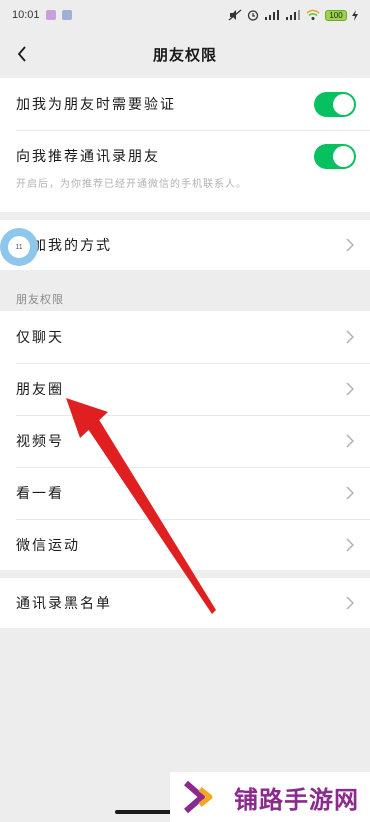 Image resolution: width=370 pixels, height=822 pixels. I want to click on verify-label: 加我为朋友时需要验证, so click(96, 105).